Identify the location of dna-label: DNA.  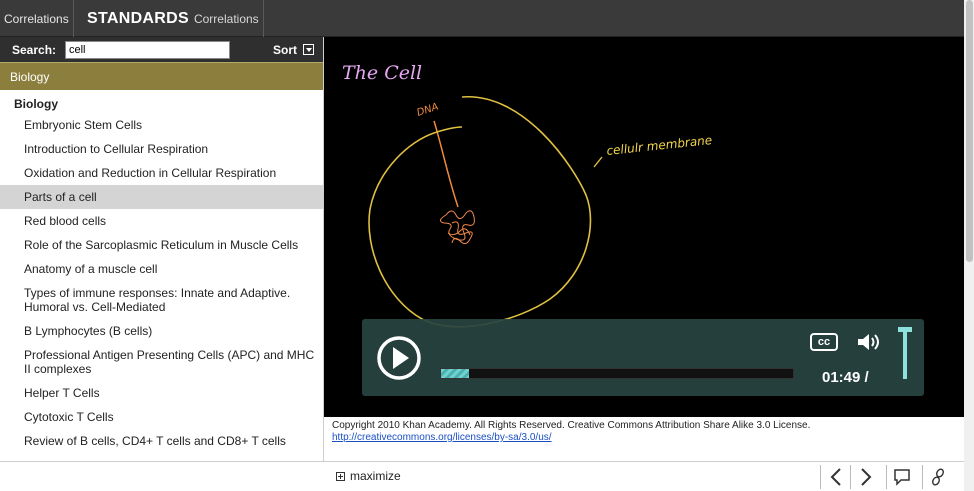
(428, 110).